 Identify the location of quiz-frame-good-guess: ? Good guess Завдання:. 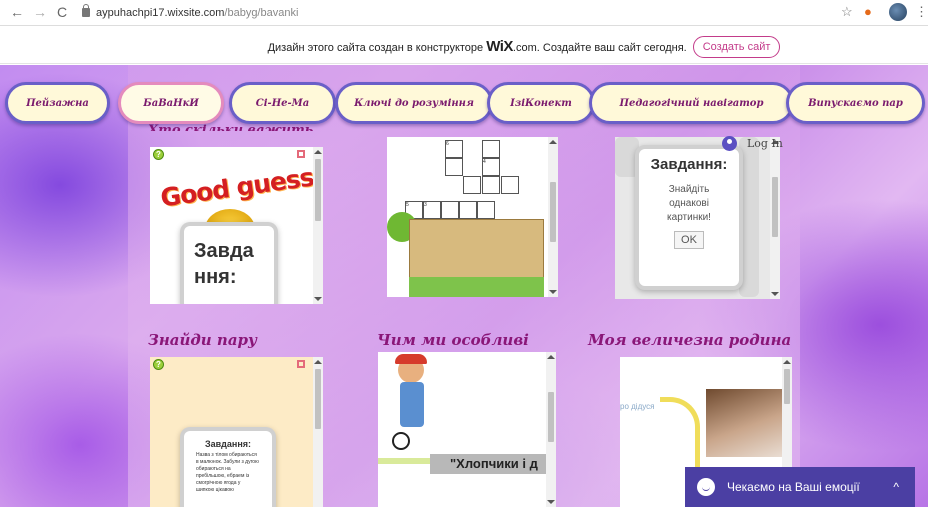
(236, 225).